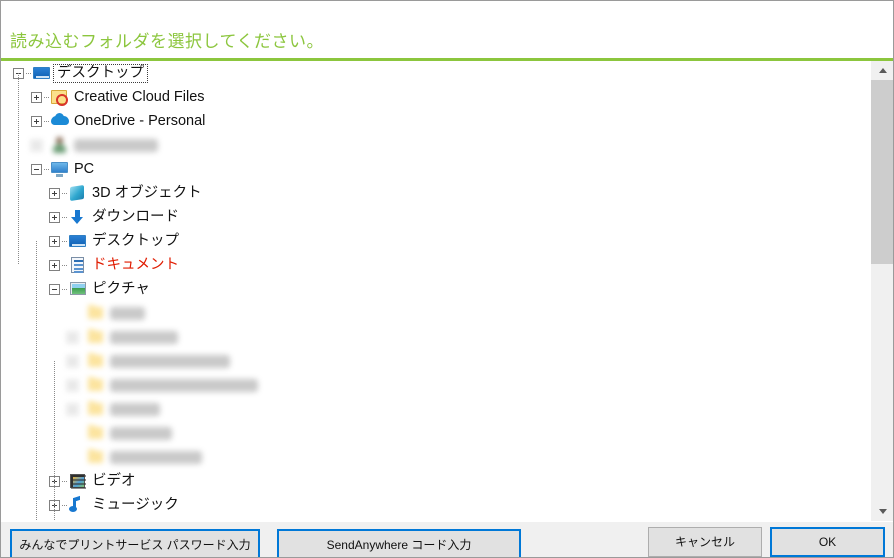 Image resolution: width=894 pixels, height=558 pixels. What do you see at coordinates (78, 217) in the screenshot?
I see `downloads-icon` at bounding box center [78, 217].